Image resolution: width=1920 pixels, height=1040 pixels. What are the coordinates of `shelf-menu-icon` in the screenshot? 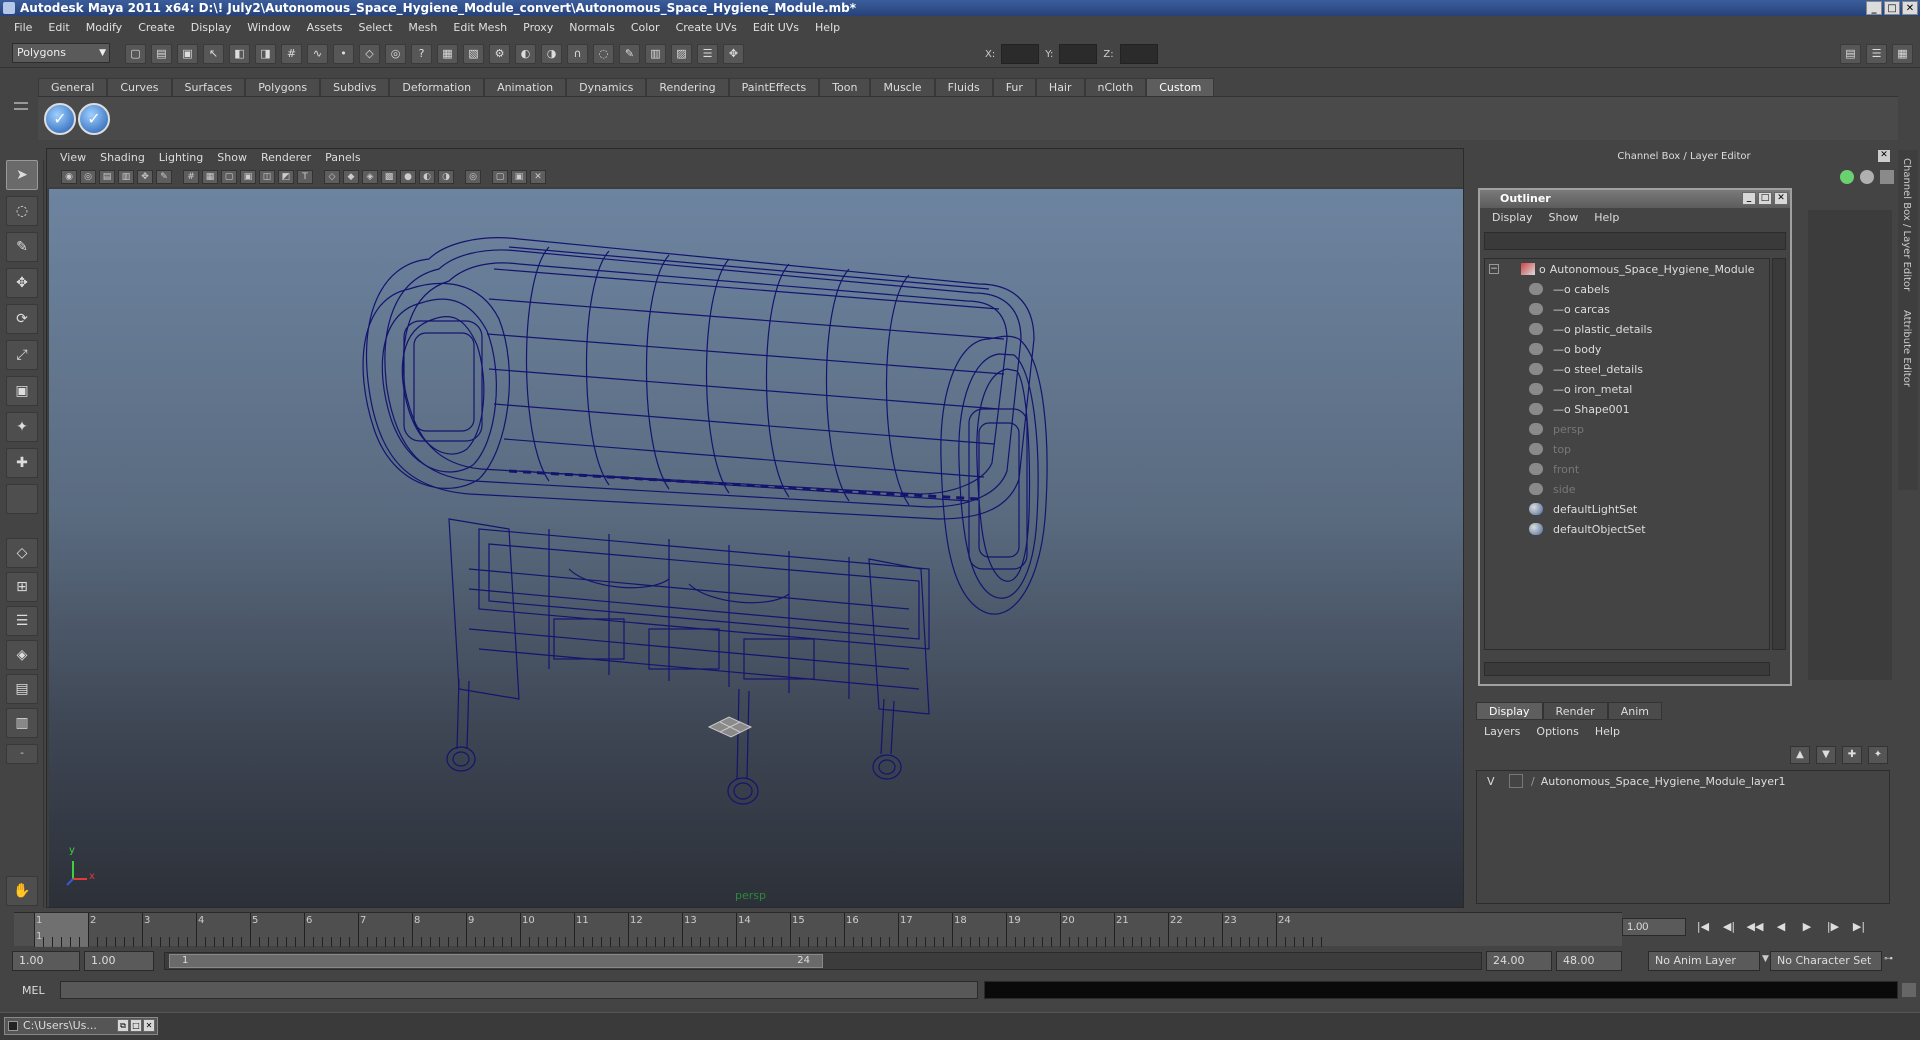 It's located at (23, 108).